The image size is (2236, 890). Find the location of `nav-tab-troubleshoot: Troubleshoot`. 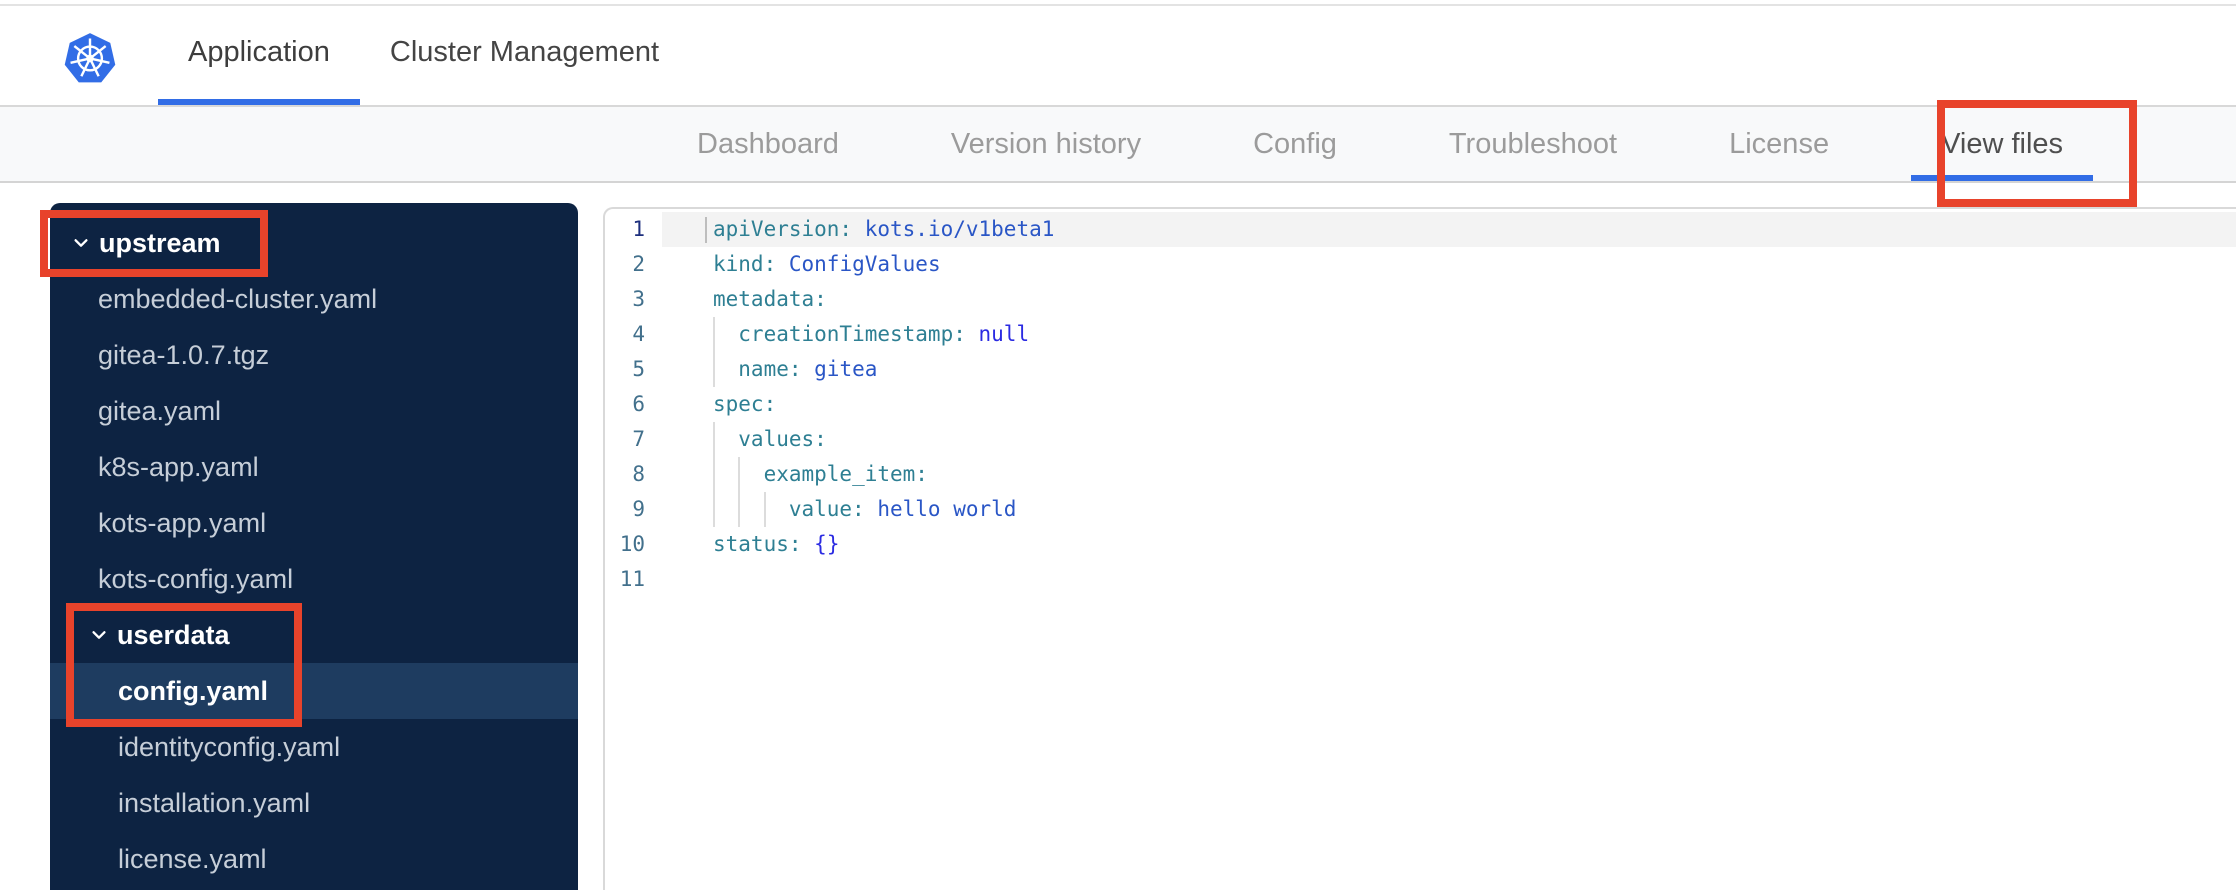

nav-tab-troubleshoot: Troubleshoot is located at coordinates (1533, 144).